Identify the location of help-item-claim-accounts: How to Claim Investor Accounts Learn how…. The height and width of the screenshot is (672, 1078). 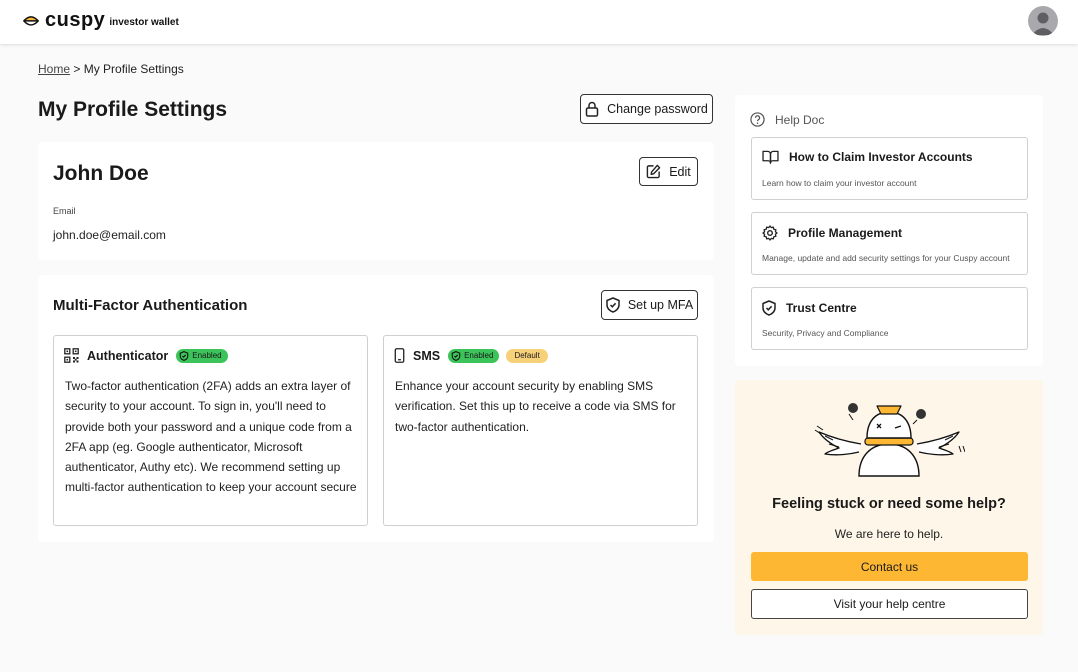
(889, 168).